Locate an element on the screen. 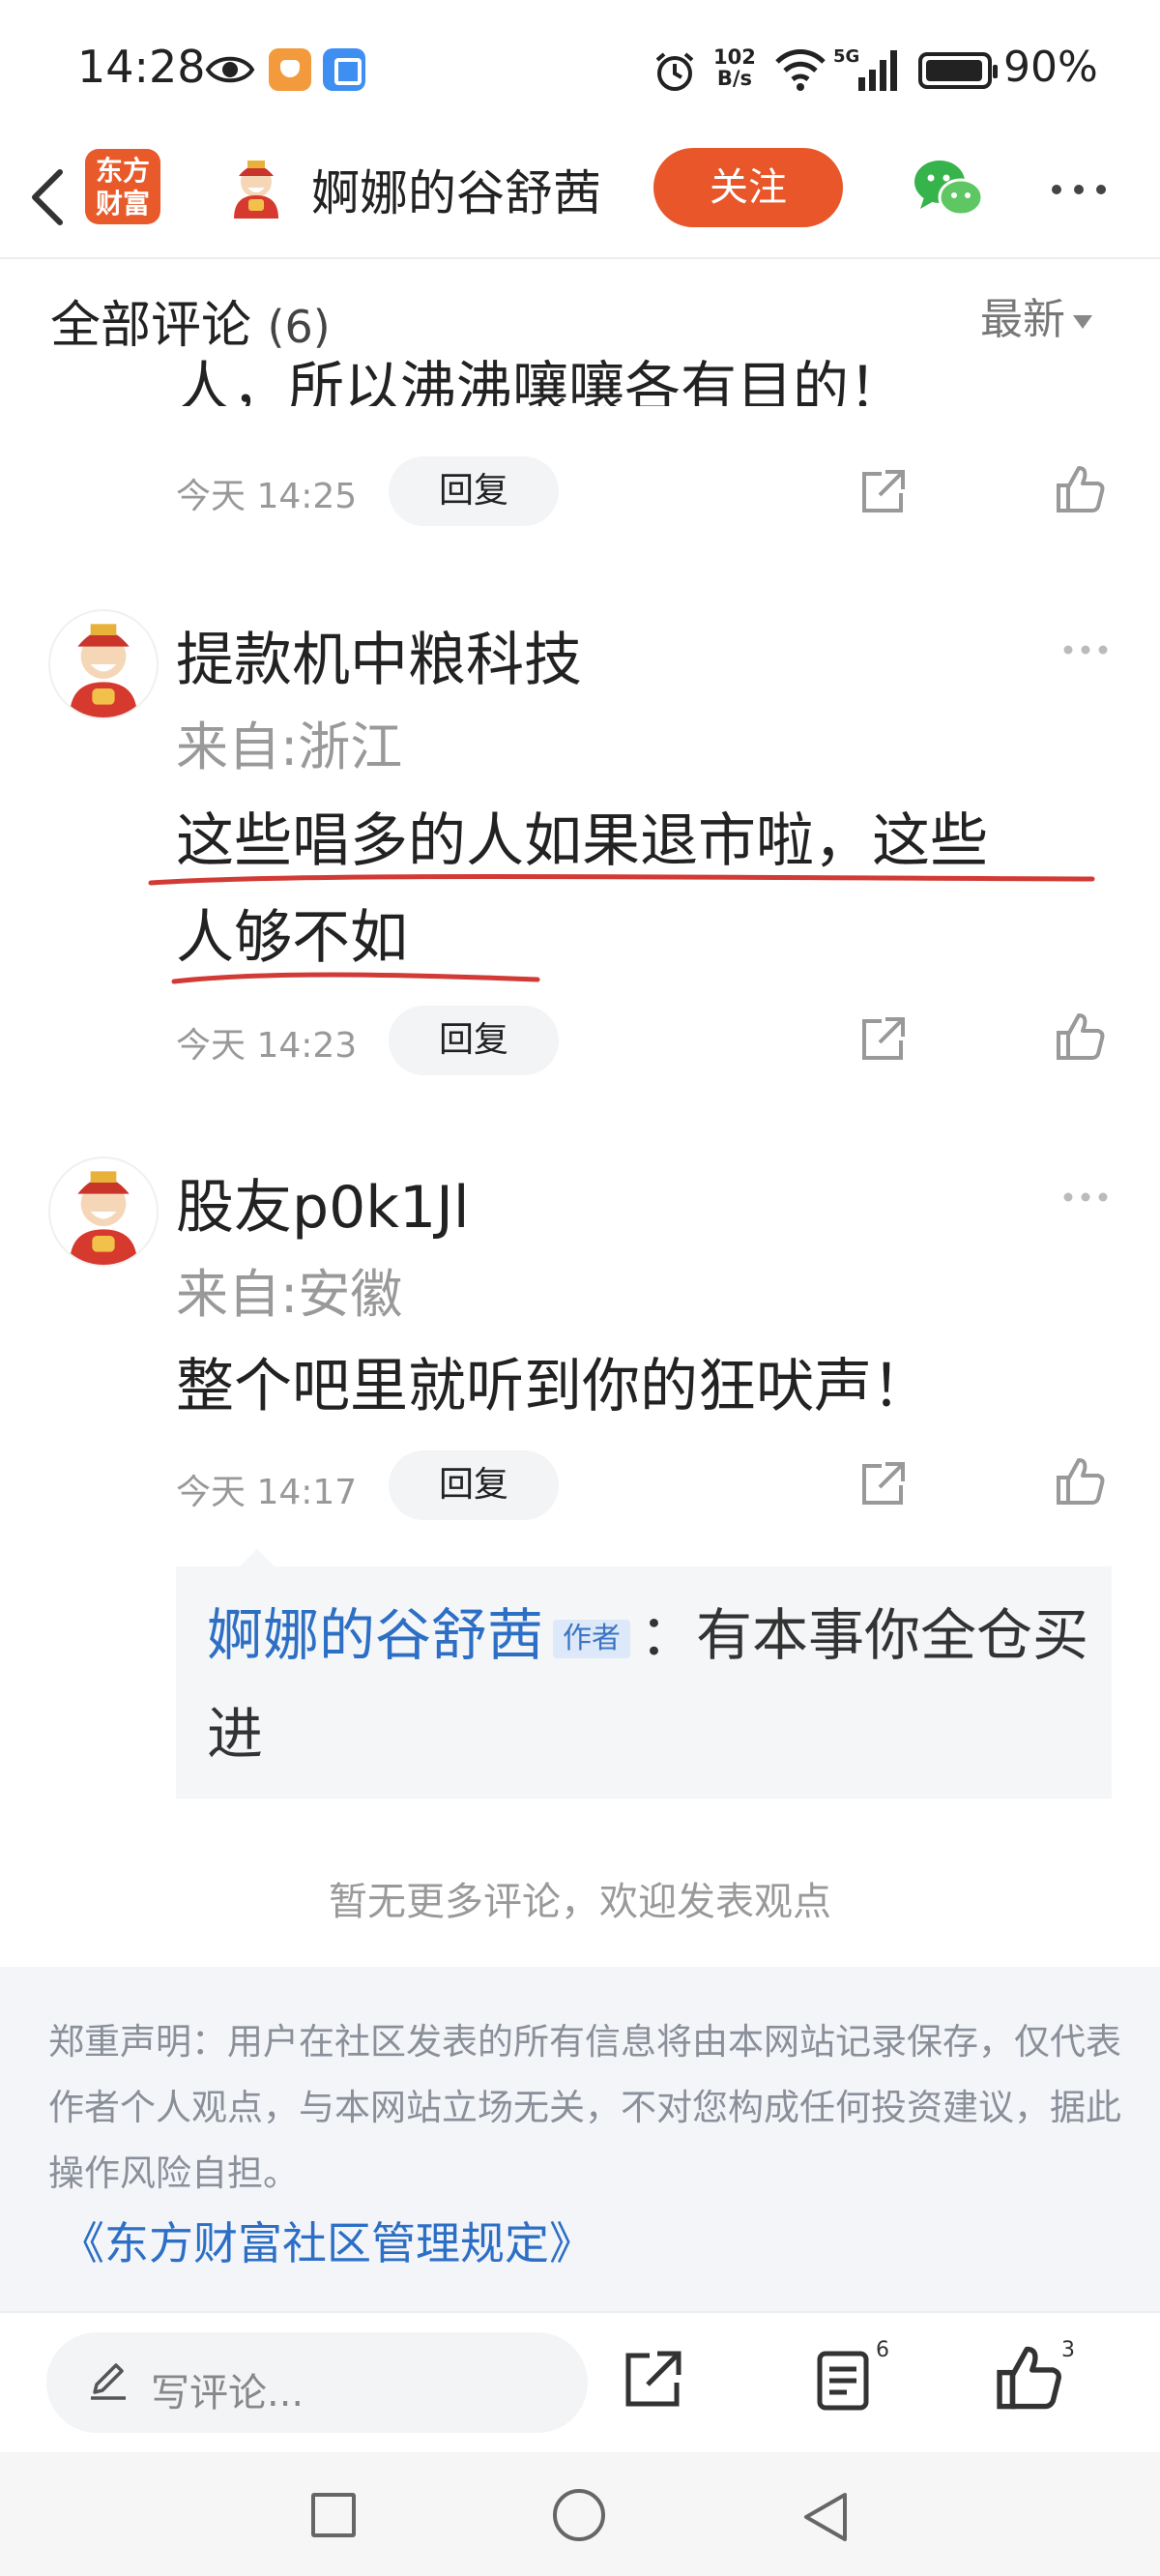 The width and height of the screenshot is (1160, 2576). back-arrow-icon is located at coordinates (50, 197).